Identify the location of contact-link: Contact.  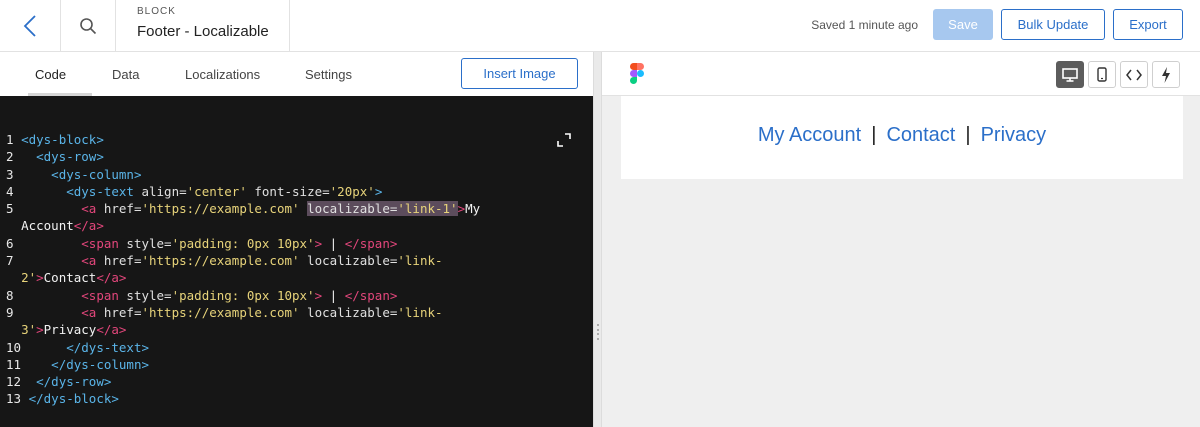
(920, 135).